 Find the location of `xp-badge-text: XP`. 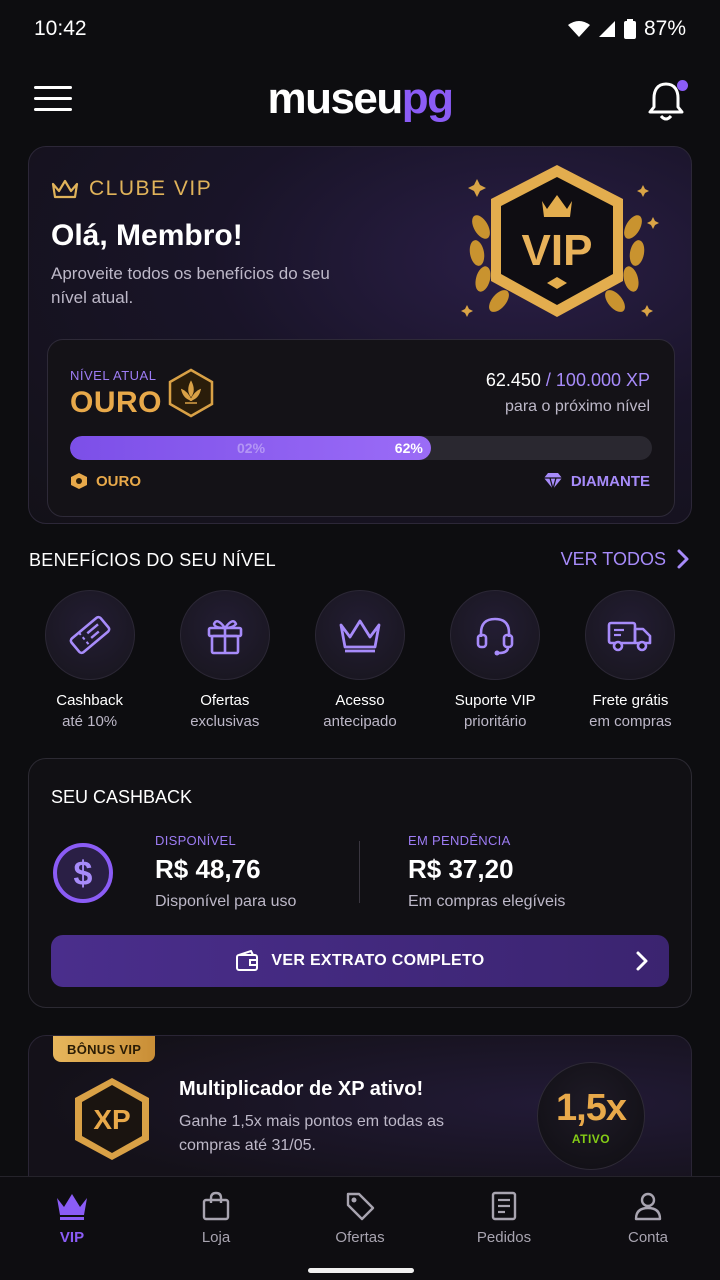

xp-badge-text: XP is located at coordinates (111, 1119).